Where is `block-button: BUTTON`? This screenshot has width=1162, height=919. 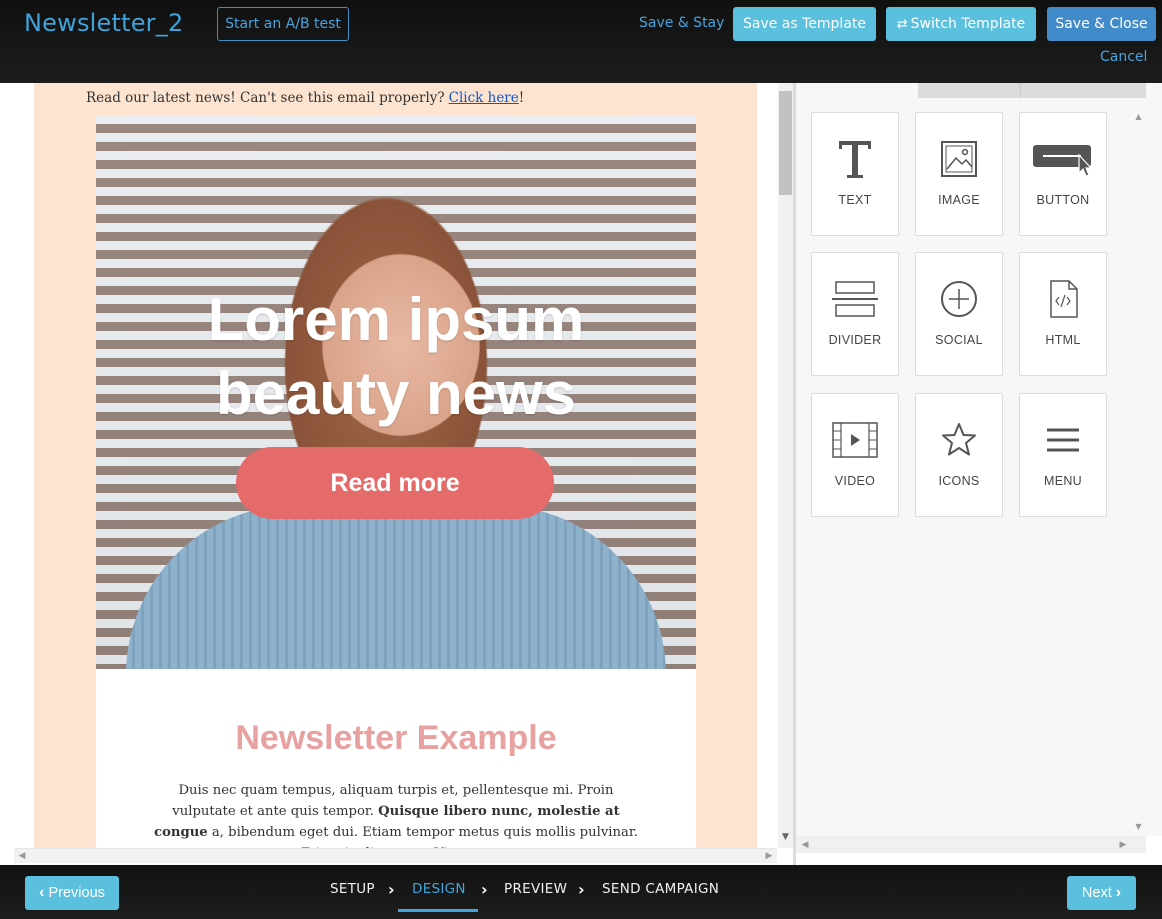 block-button: BUTTON is located at coordinates (1063, 174).